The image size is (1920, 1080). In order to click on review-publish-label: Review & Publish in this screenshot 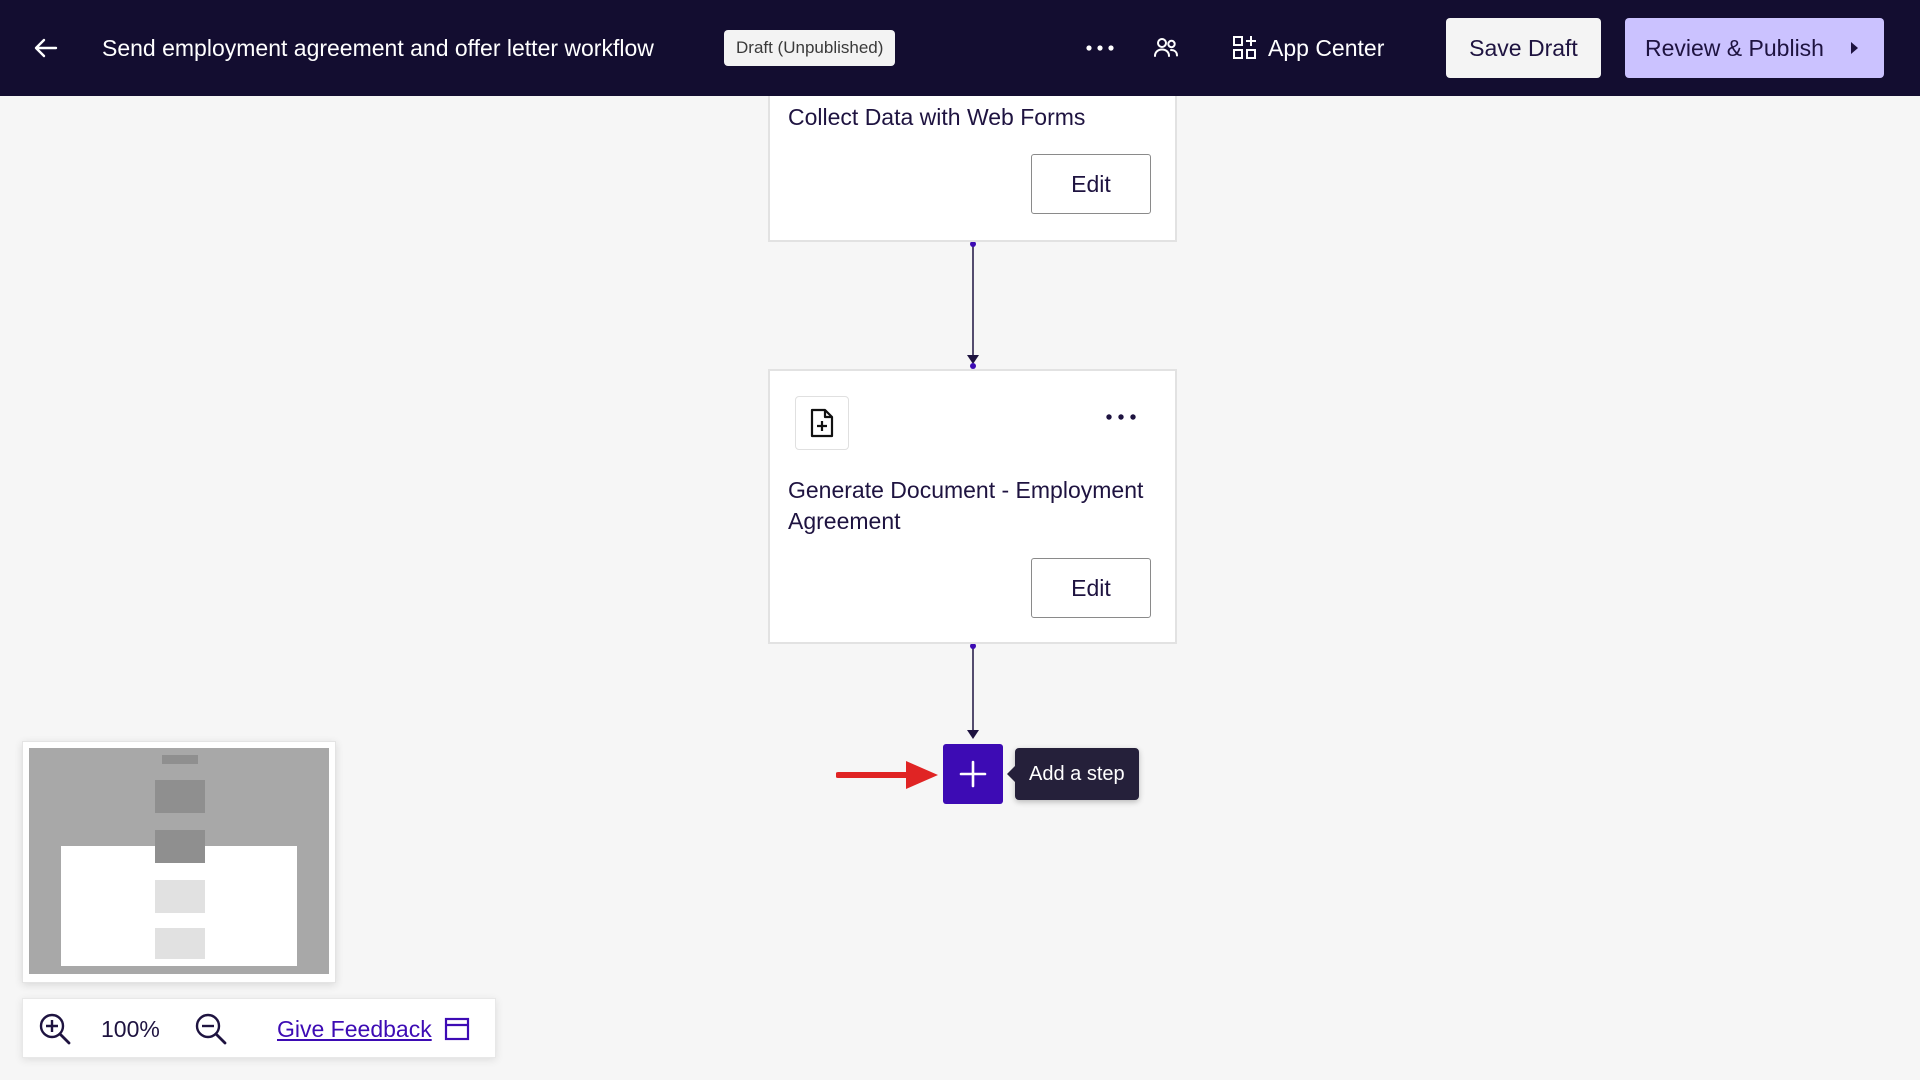, I will do `click(1734, 47)`.